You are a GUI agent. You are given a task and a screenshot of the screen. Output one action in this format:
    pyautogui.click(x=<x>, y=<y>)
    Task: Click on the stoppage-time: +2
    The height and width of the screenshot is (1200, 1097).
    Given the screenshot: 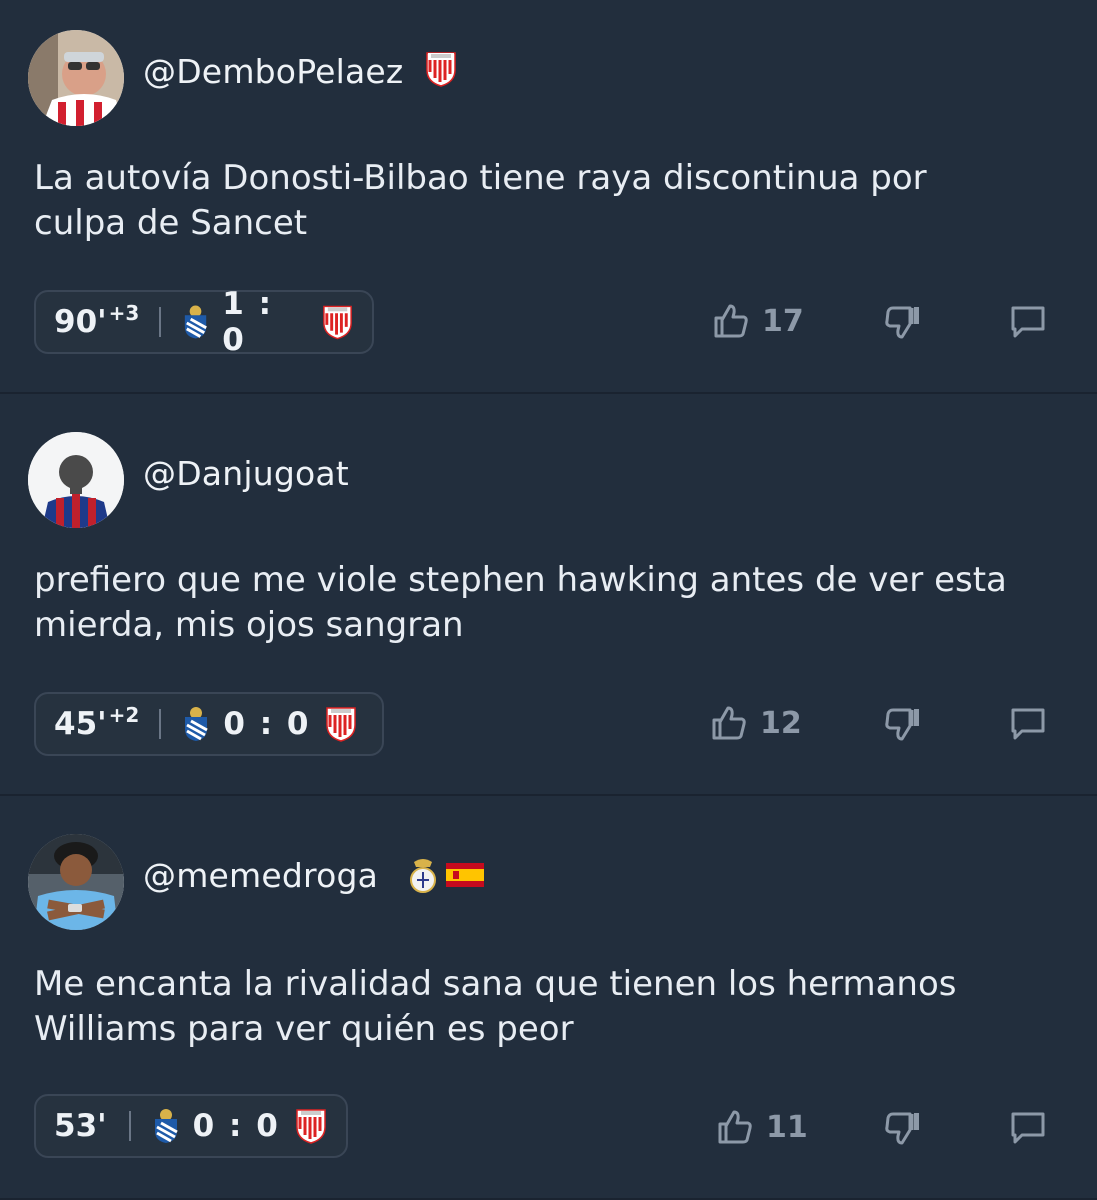 What is the action you would take?
    pyautogui.click(x=124, y=715)
    